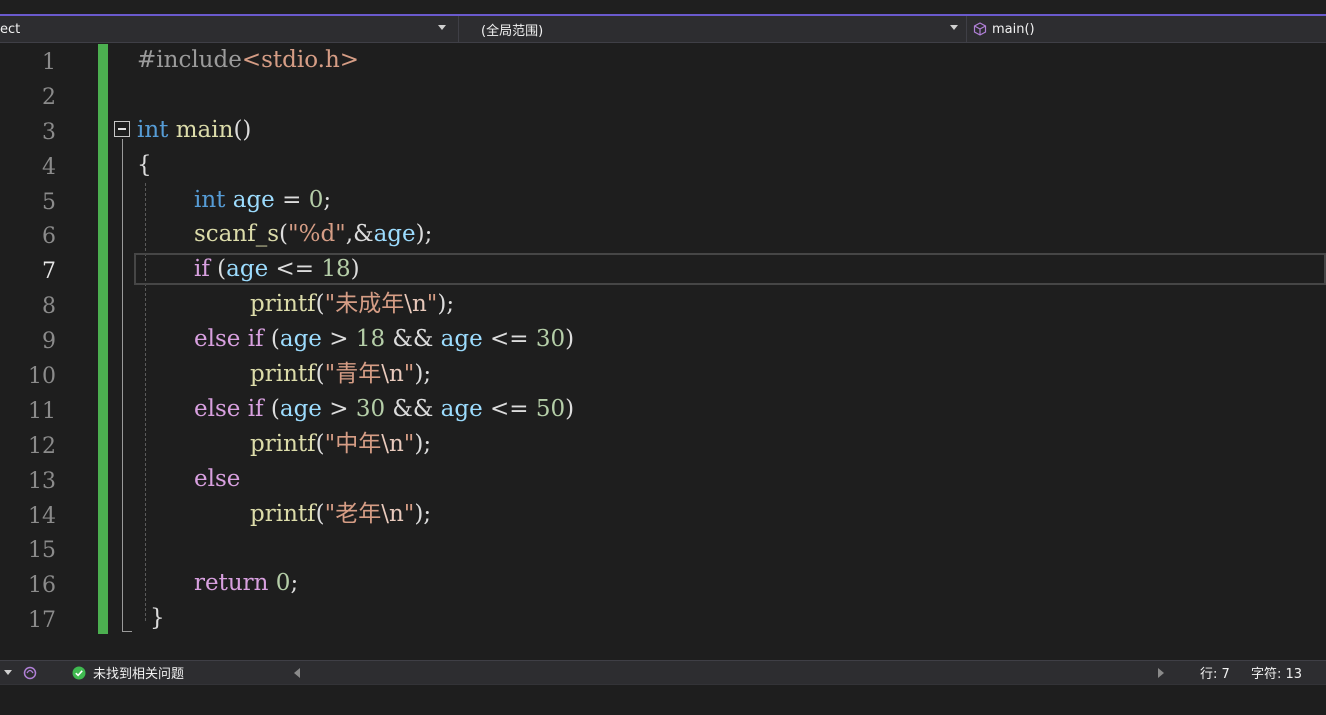 The image size is (1326, 715). Describe the element at coordinates (145, 402) in the screenshot. I see `indent-guide` at that location.